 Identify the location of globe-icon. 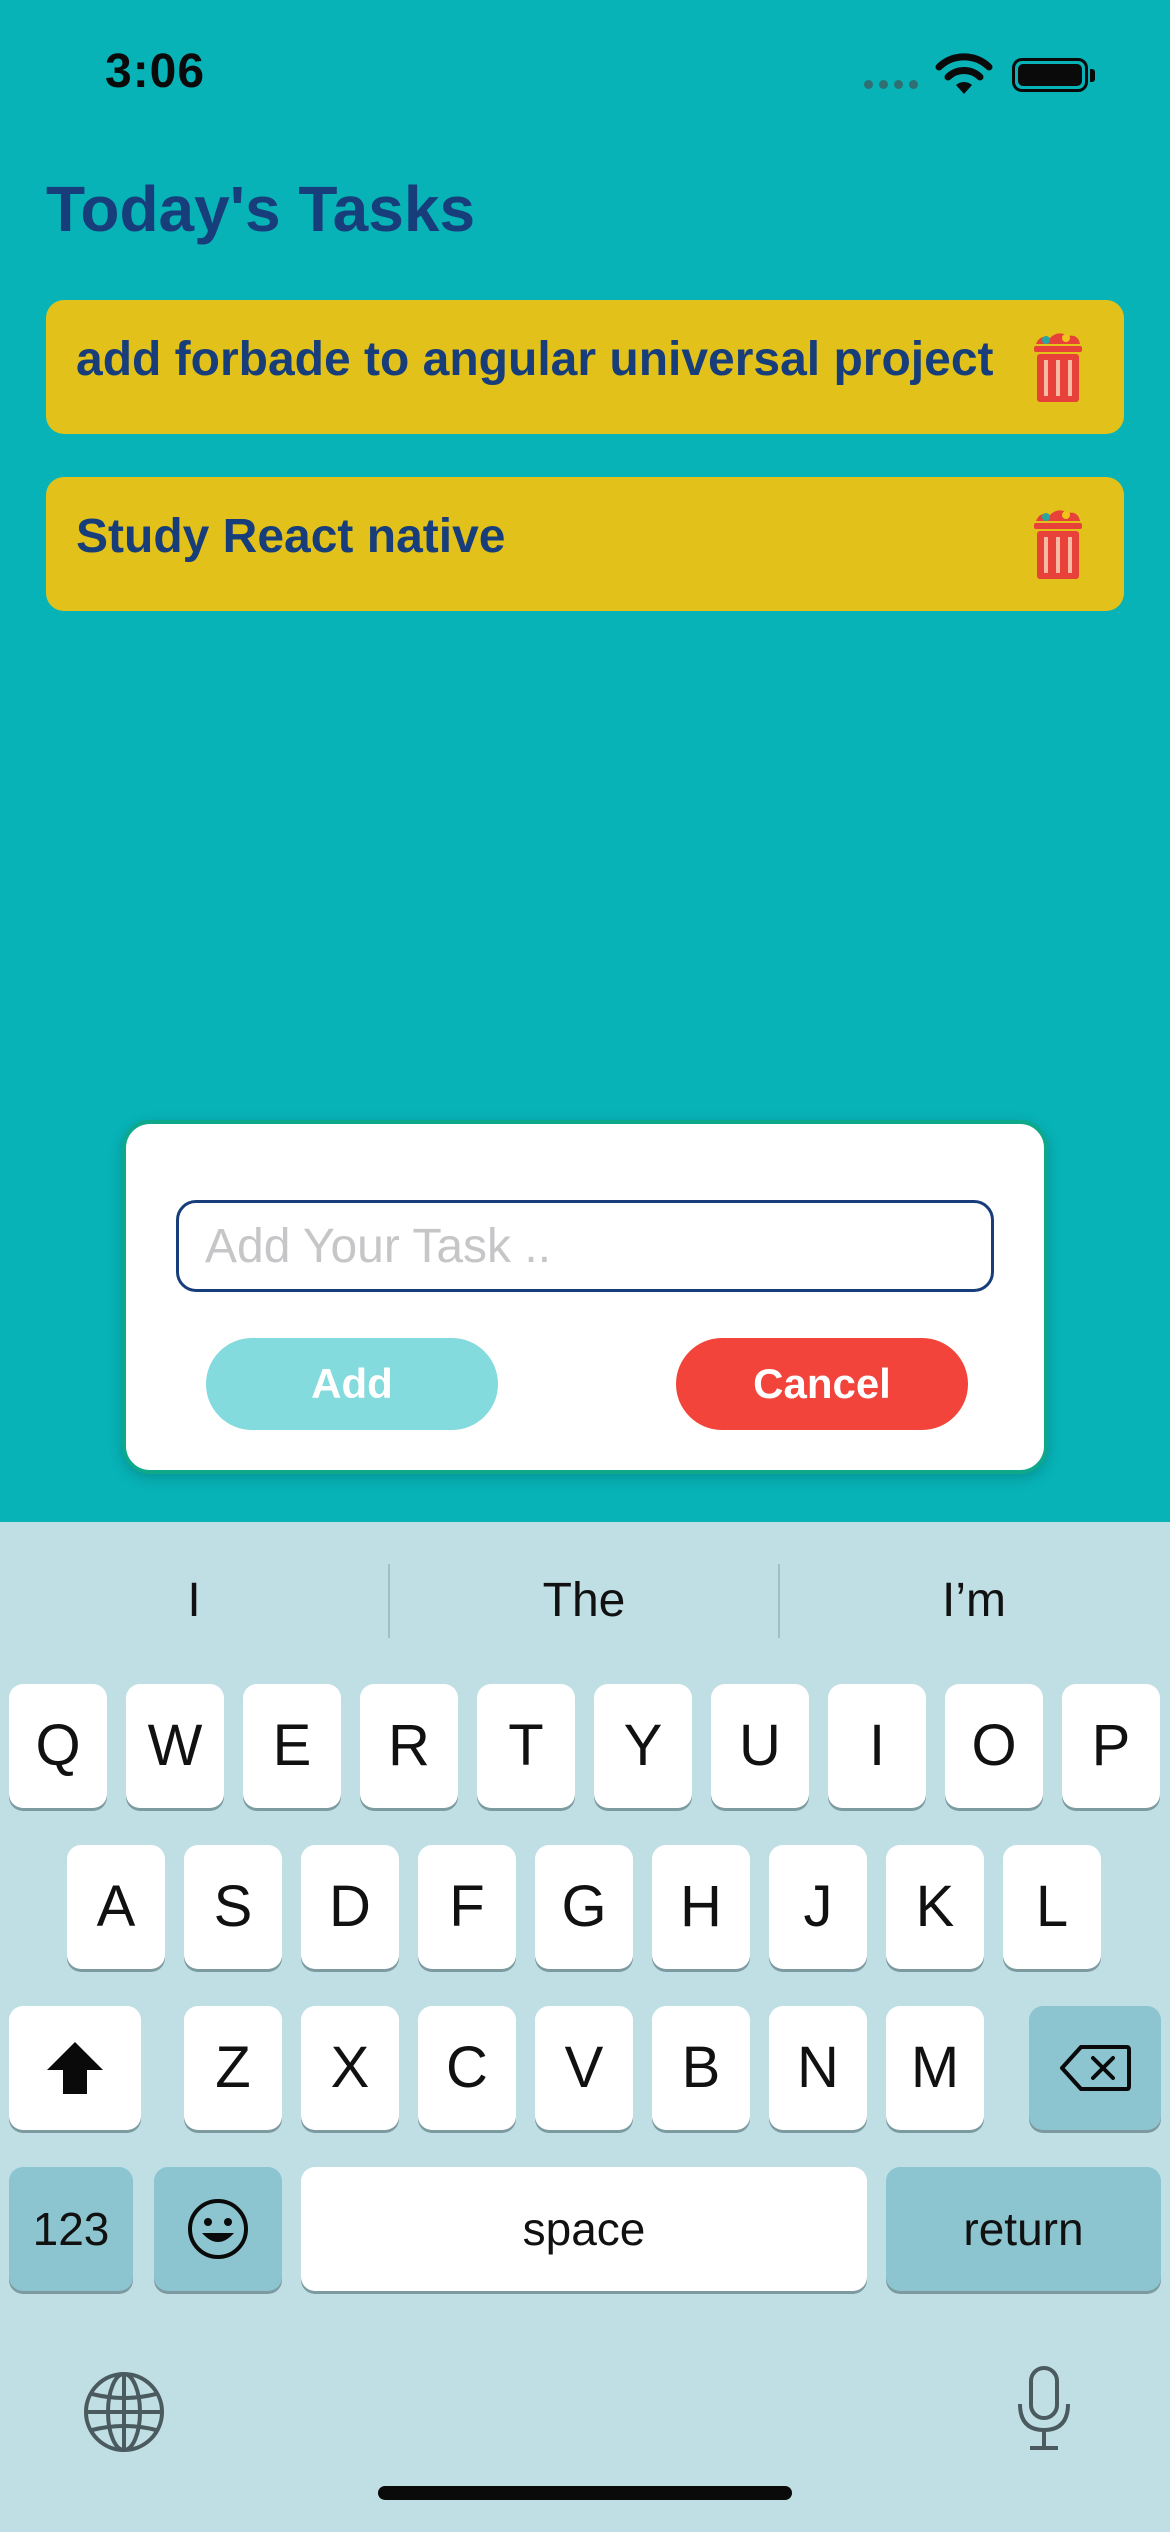
(124, 2412).